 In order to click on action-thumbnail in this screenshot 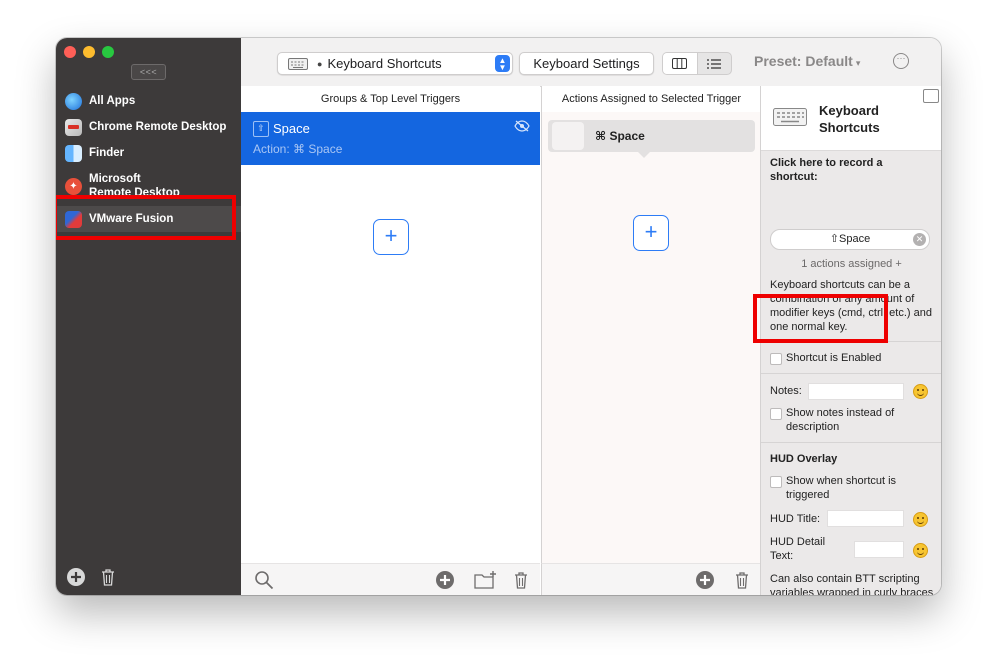, I will do `click(568, 136)`.